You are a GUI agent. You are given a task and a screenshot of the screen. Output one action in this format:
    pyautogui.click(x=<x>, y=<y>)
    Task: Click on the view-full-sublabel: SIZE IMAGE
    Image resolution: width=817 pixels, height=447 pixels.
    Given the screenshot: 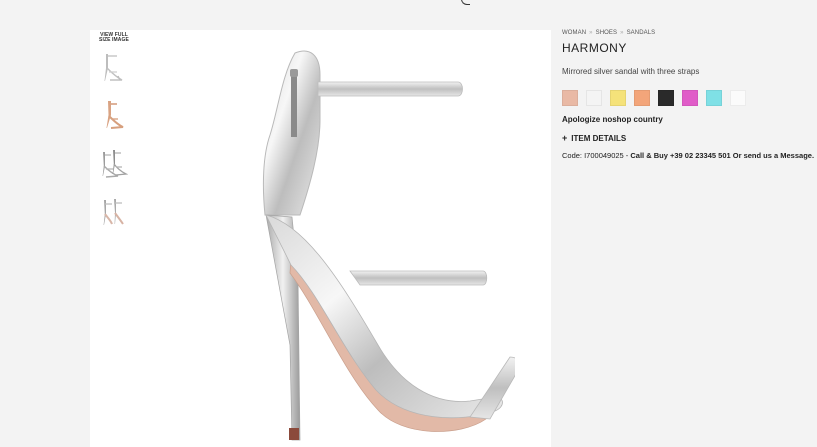 What is the action you would take?
    pyautogui.click(x=114, y=40)
    